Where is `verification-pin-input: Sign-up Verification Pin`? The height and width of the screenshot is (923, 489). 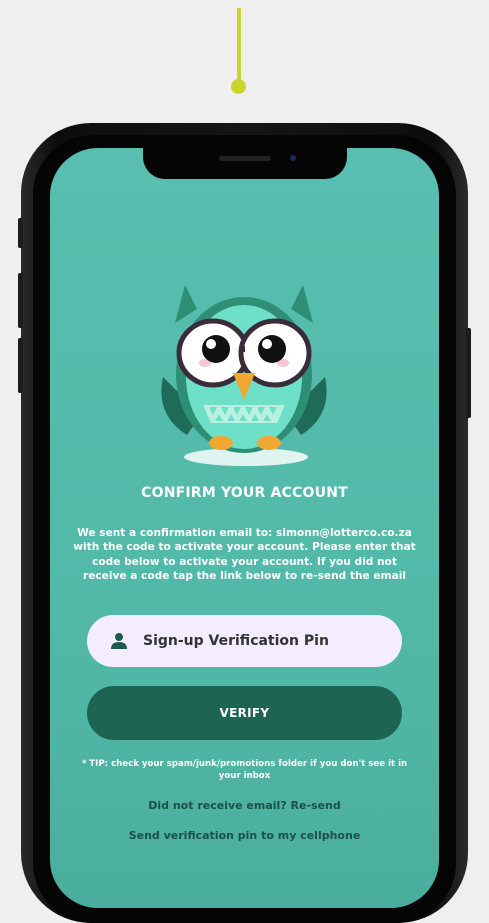
verification-pin-input: Sign-up Verification Pin is located at coordinates (244, 641).